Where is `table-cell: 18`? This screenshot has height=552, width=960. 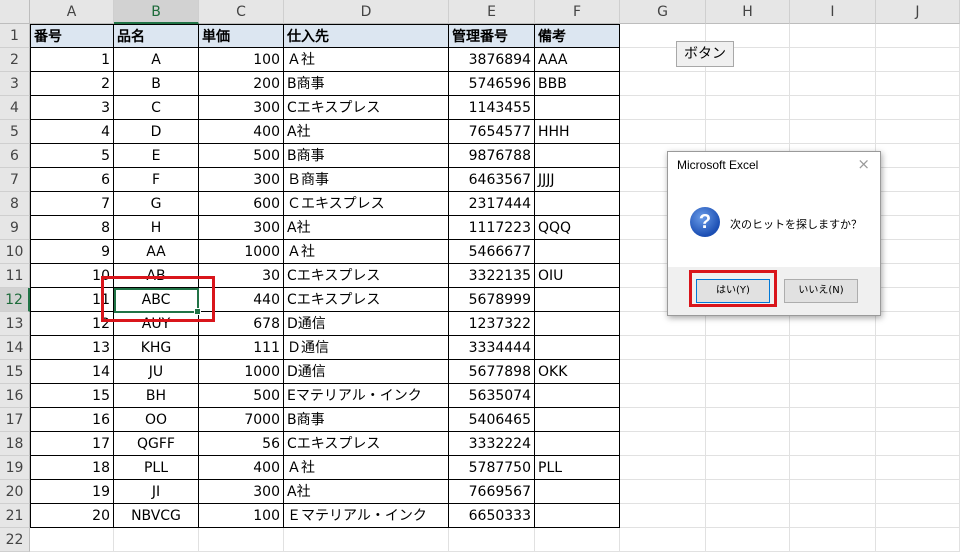 table-cell: 18 is located at coordinates (72, 468).